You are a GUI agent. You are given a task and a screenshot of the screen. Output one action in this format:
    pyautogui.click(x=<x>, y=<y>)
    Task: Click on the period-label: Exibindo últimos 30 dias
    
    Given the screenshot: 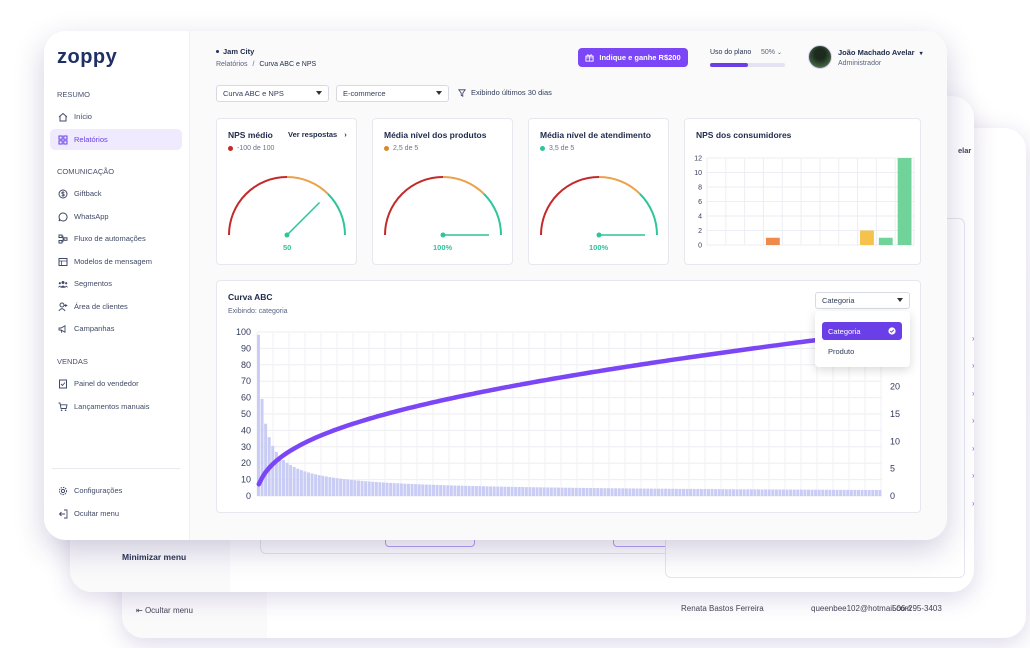 What is the action you would take?
    pyautogui.click(x=511, y=92)
    